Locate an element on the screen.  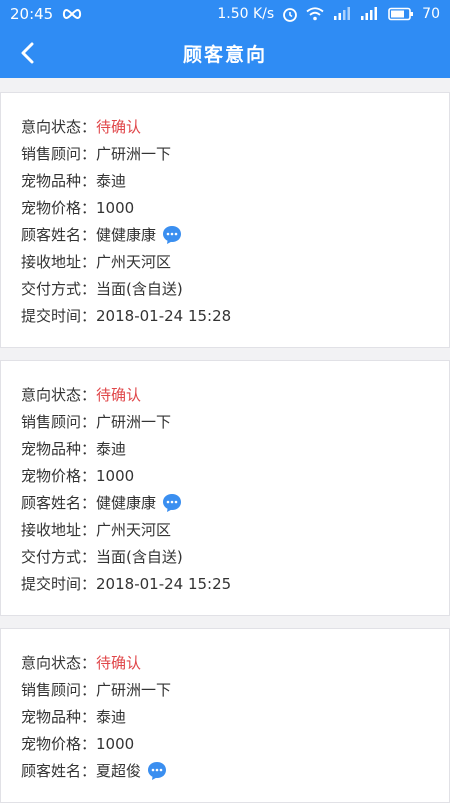
alarm-icon is located at coordinates (290, 14).